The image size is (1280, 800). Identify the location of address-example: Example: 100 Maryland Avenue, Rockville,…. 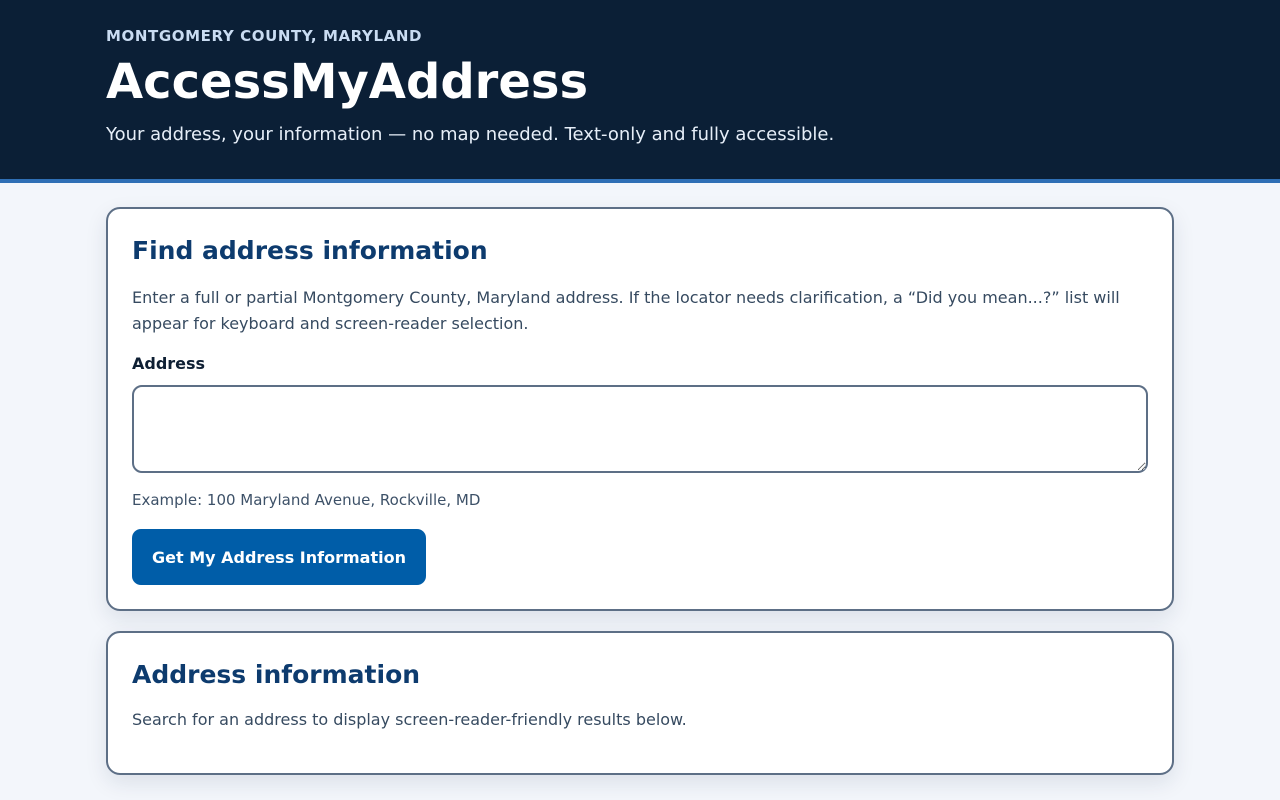
(306, 500).